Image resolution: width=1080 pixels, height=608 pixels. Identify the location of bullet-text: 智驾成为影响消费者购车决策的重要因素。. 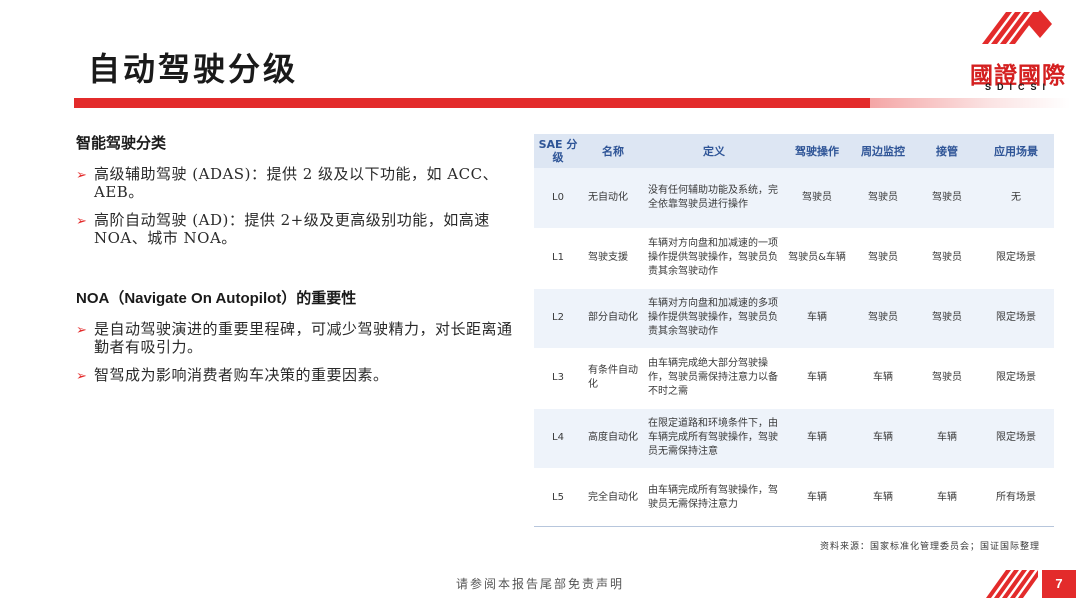
(241, 375).